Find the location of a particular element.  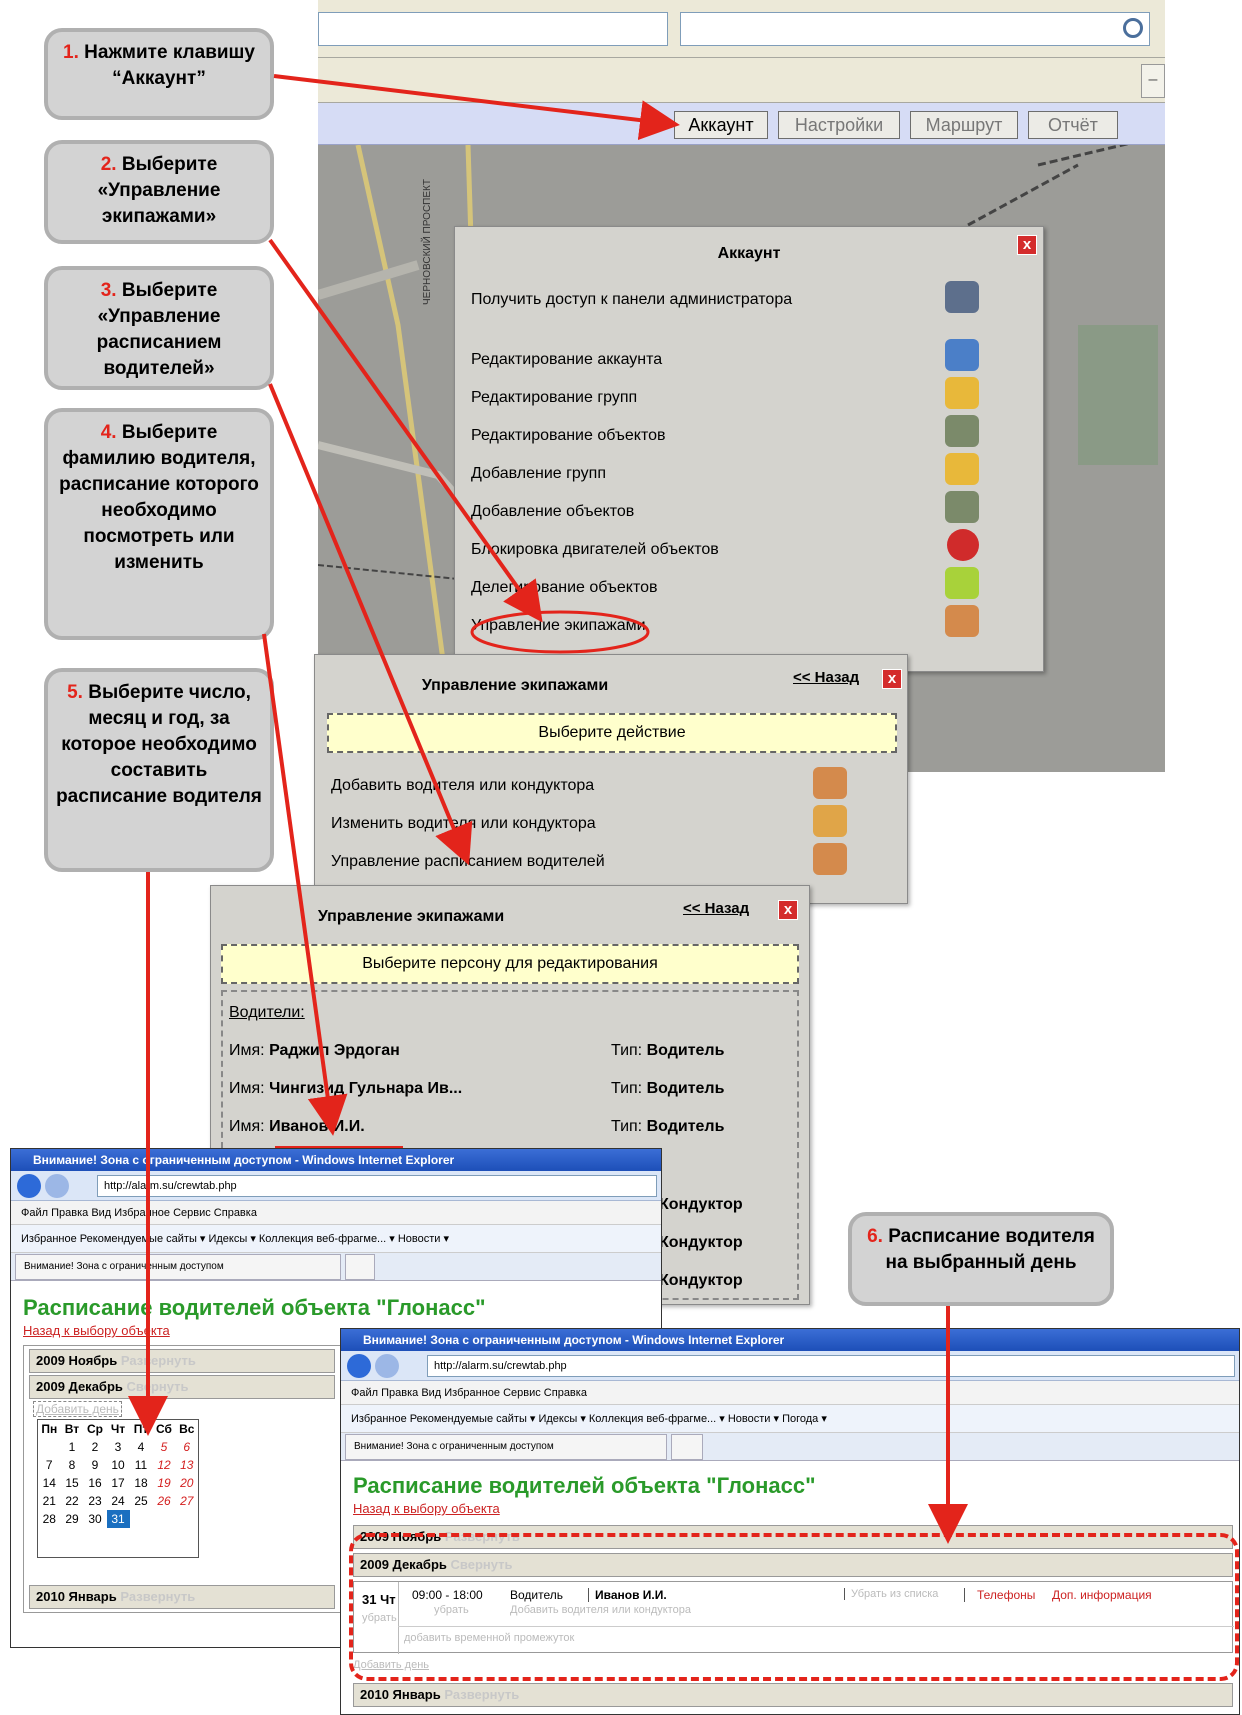

person-row: Имя: Раджип Эрдоган is located at coordinates (314, 1051).